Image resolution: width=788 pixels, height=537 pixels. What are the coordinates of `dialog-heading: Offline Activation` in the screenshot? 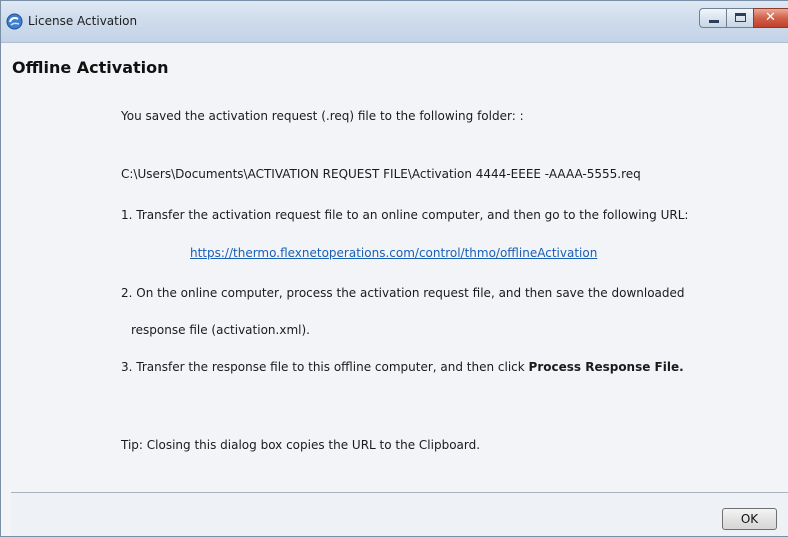 It's located at (90, 67).